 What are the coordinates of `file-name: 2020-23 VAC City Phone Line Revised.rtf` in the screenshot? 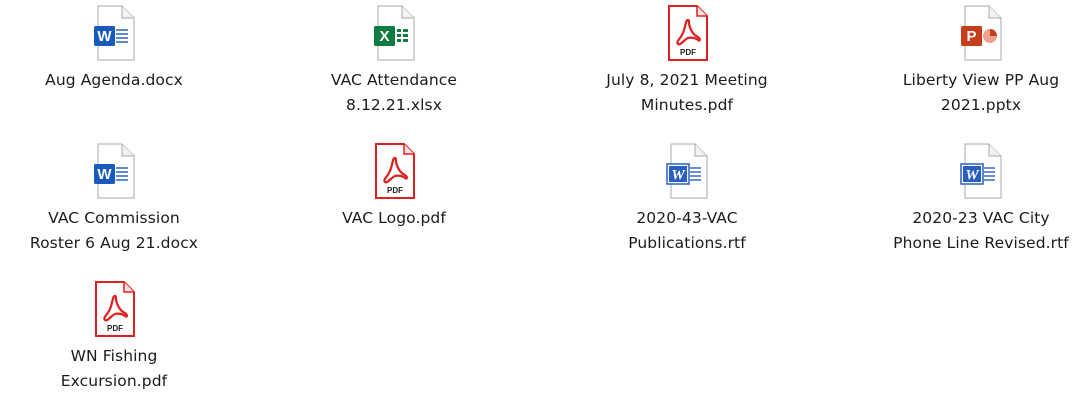 It's located at (981, 230).